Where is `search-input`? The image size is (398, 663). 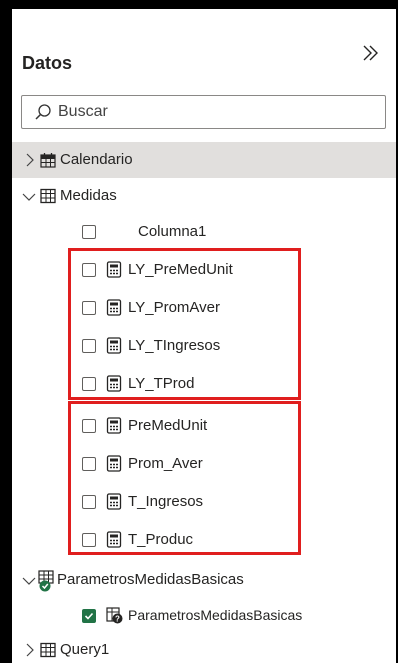 search-input is located at coordinates (208, 112).